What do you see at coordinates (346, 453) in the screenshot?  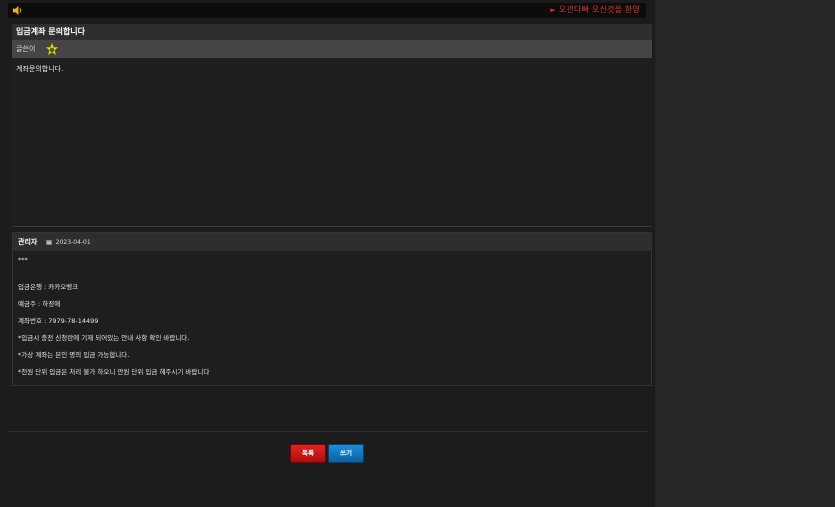 I see `write-button: 쓰기` at bounding box center [346, 453].